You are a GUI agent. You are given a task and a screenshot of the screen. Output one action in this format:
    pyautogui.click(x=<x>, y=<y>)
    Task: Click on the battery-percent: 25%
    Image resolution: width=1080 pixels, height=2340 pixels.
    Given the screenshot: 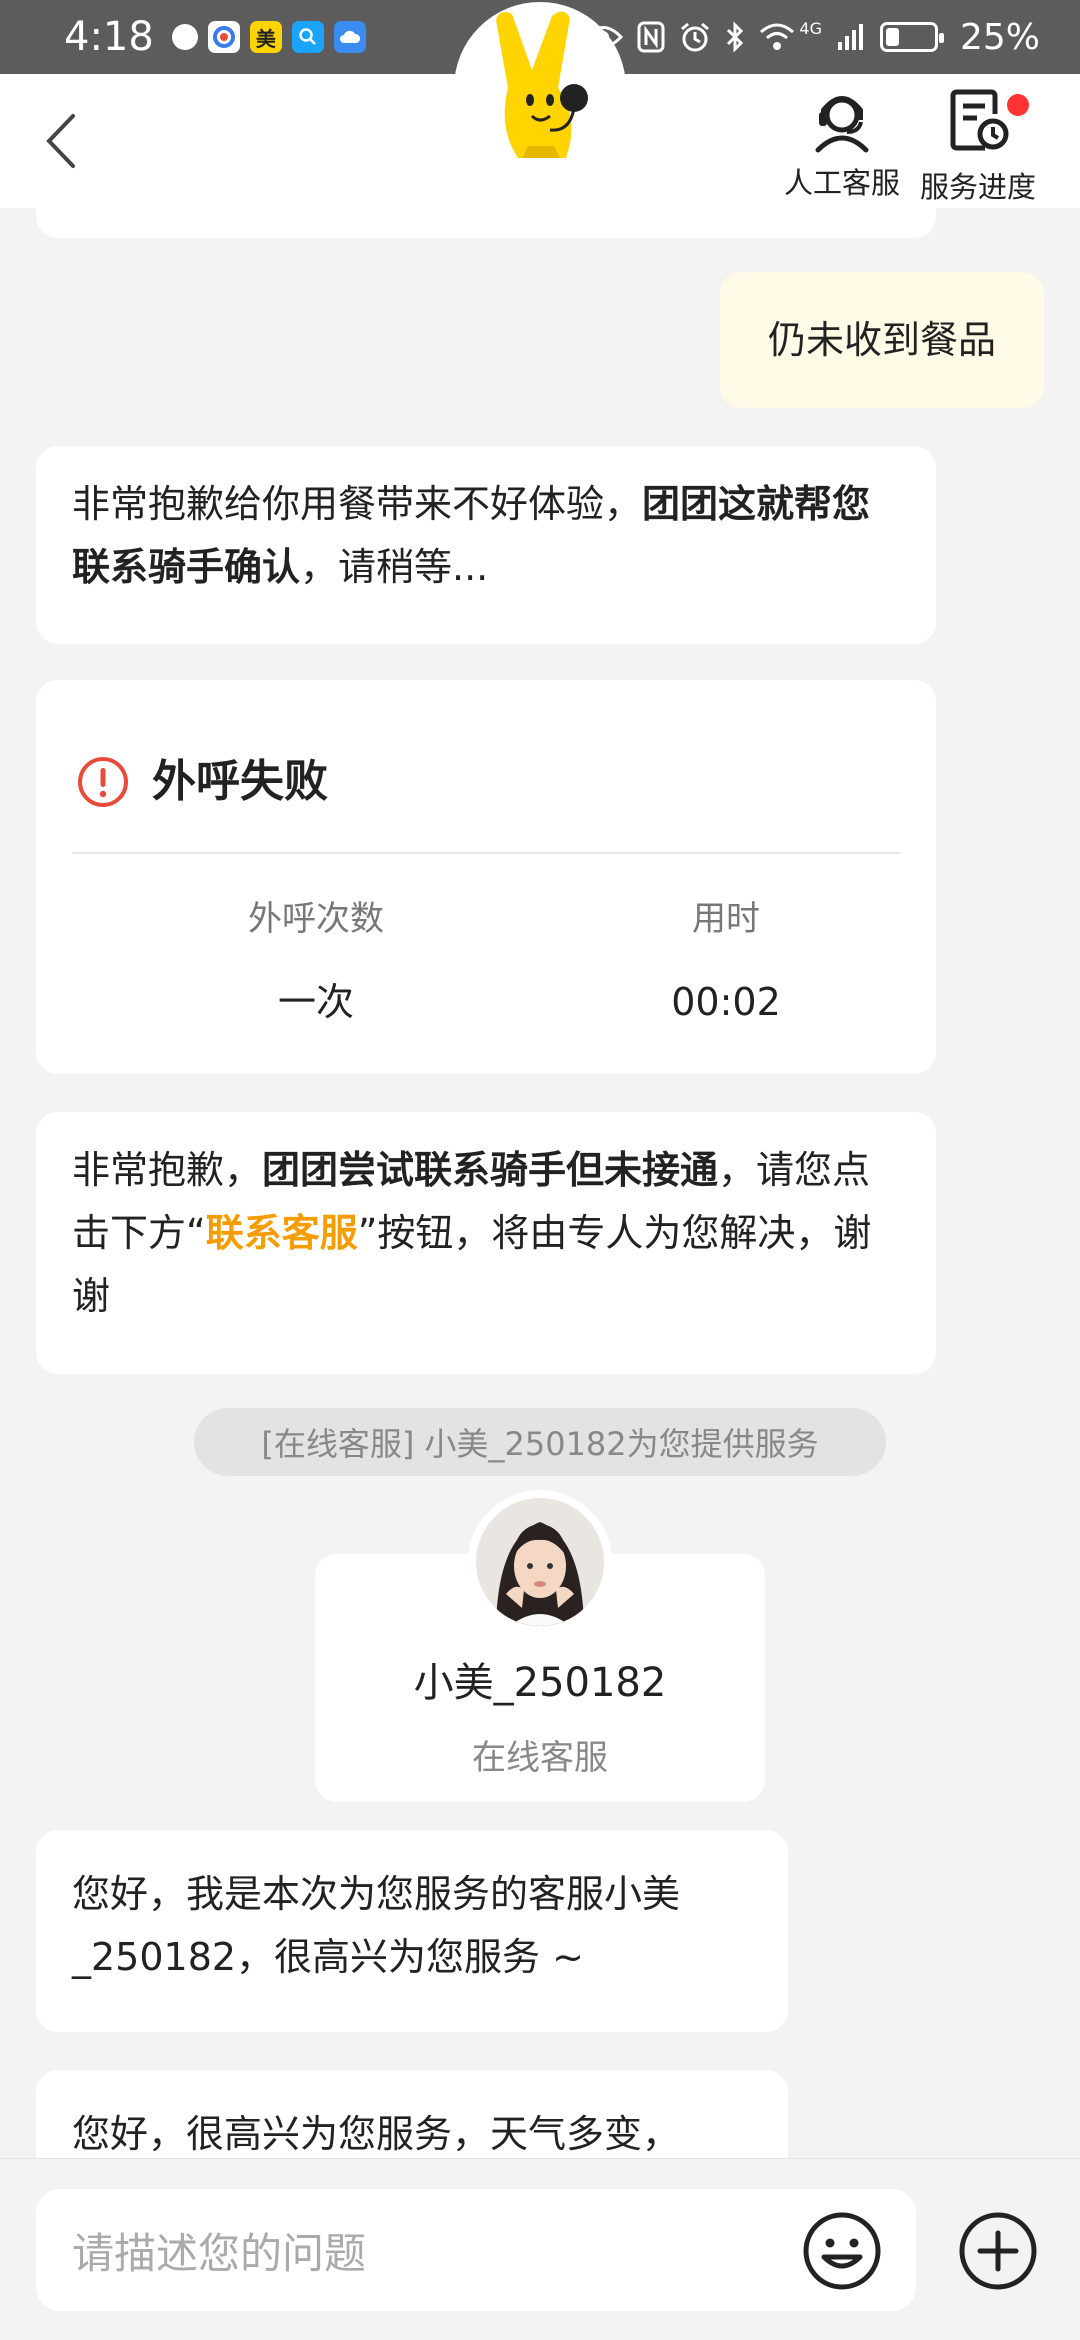 What is the action you would take?
    pyautogui.click(x=999, y=37)
    